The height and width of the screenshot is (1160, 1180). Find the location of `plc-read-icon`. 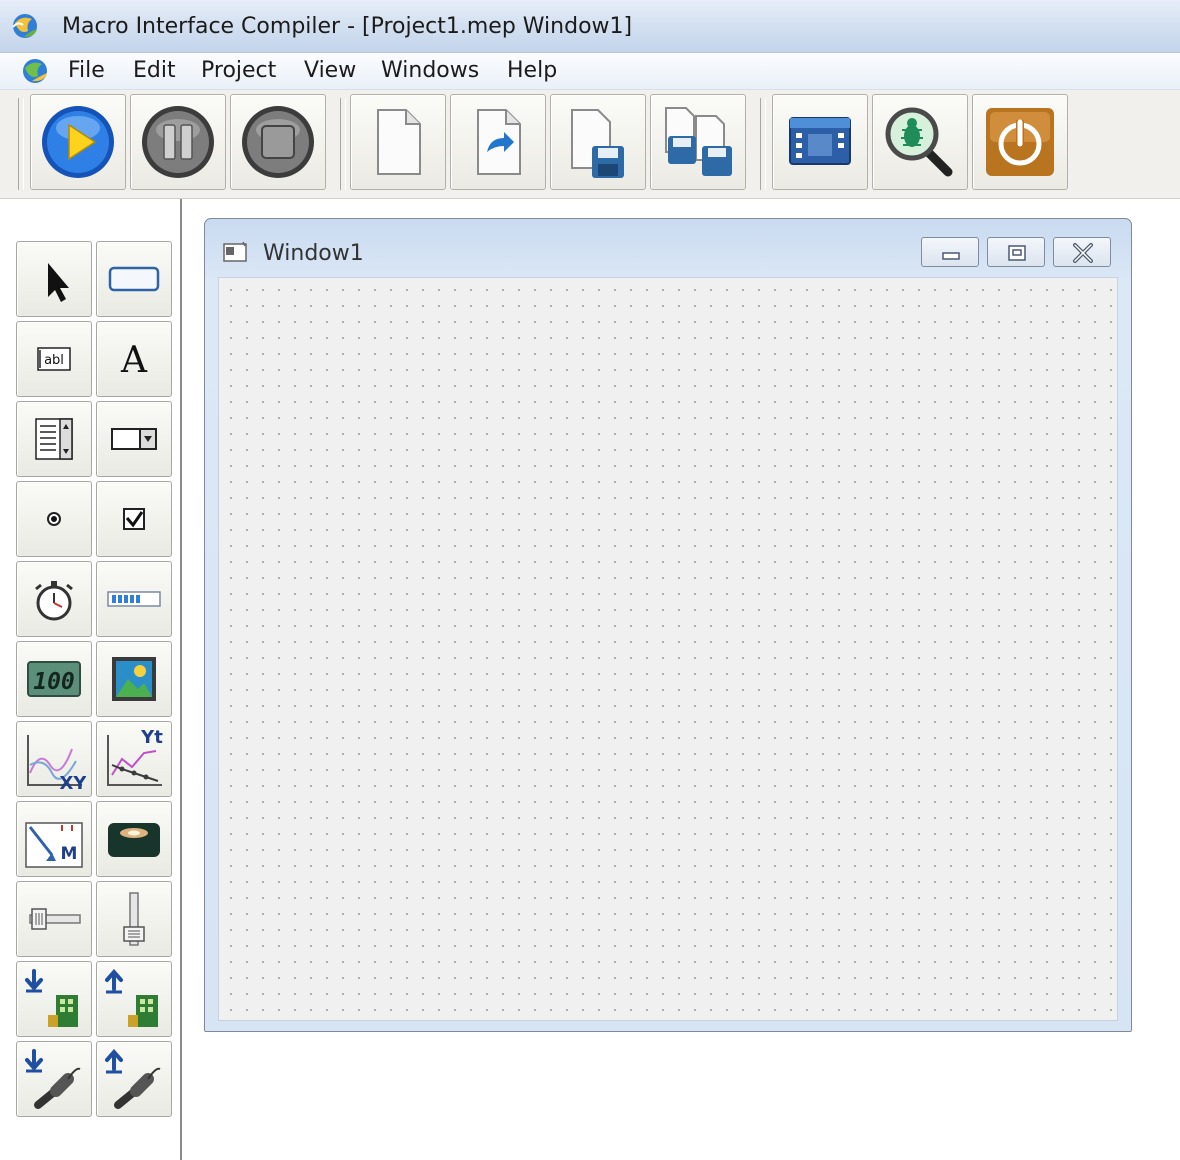

plc-read-icon is located at coordinates (51, 998).